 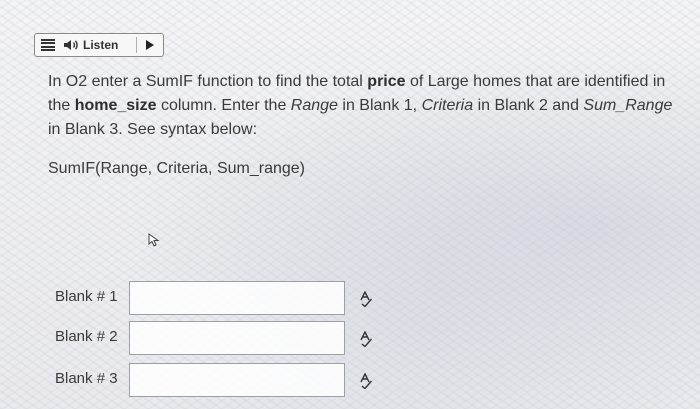 I want to click on blank-2-input, so click(x=237, y=338).